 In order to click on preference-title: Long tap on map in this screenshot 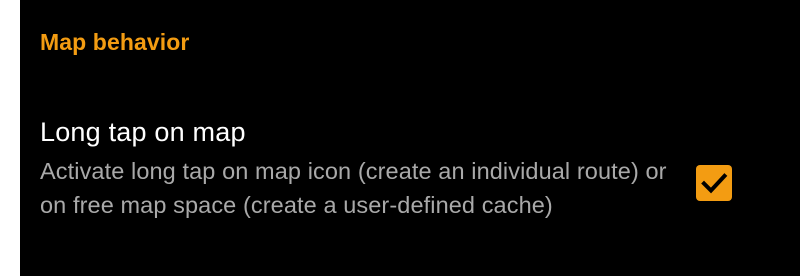, I will do `click(143, 132)`.